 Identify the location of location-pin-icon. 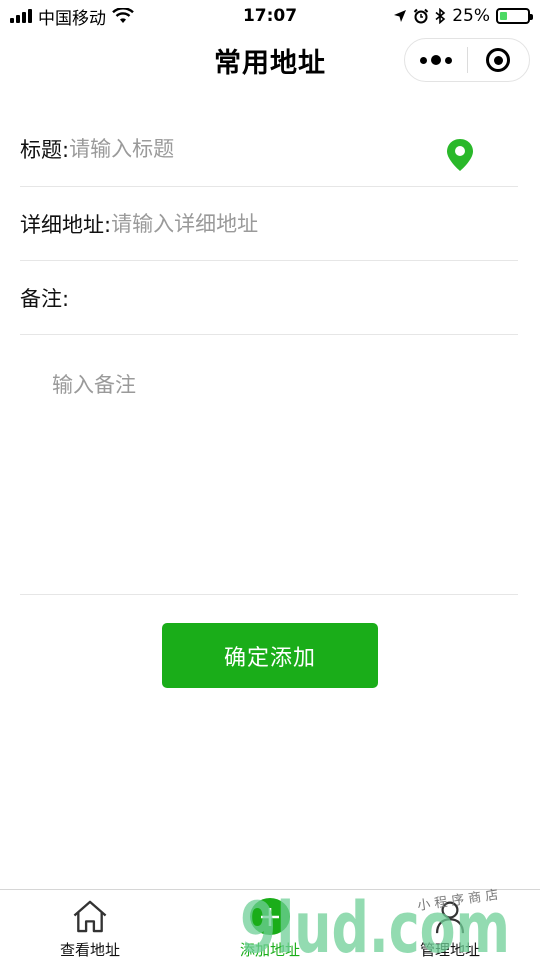
(460, 155).